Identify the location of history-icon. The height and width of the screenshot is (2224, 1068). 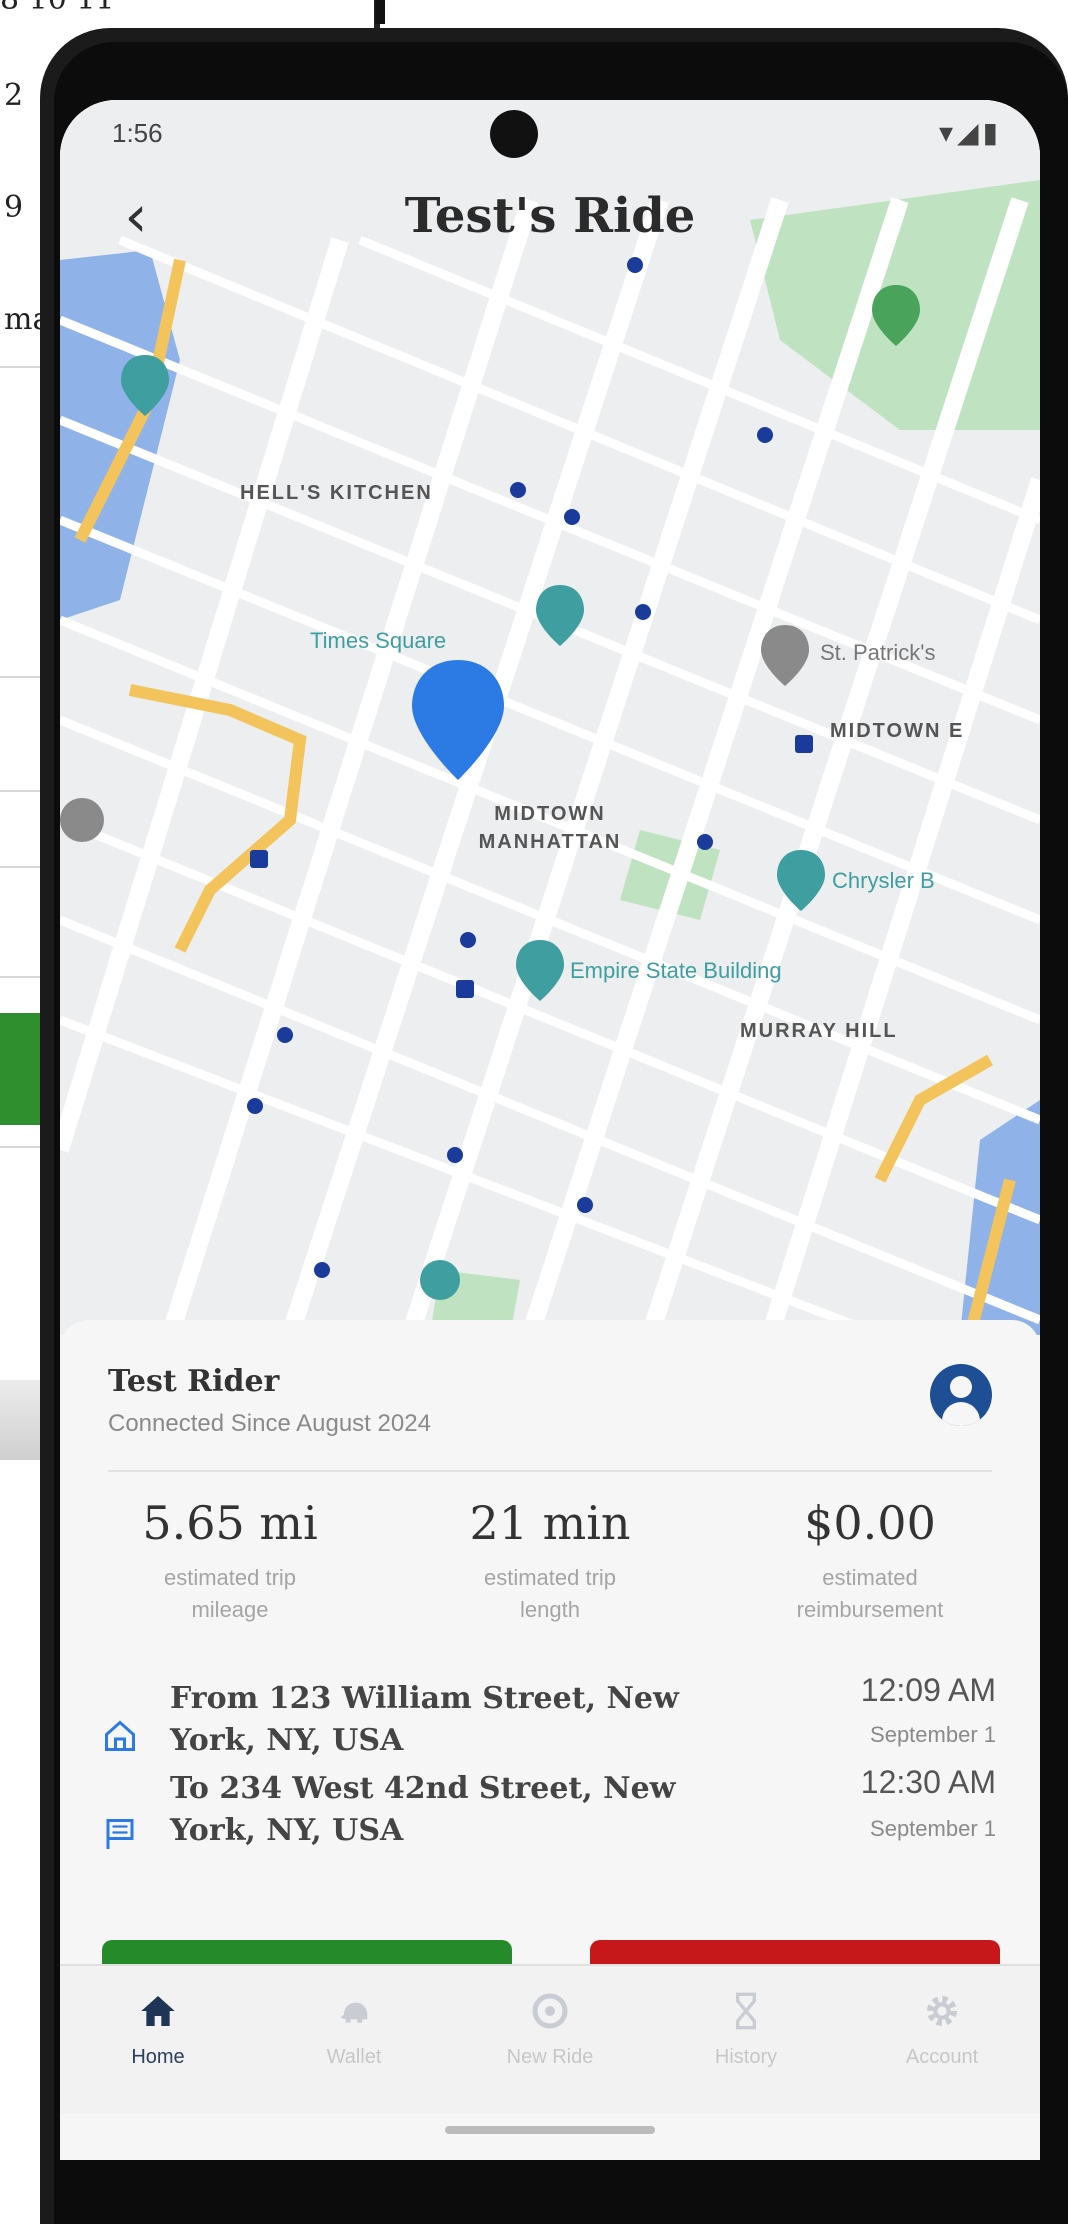
(746, 2011).